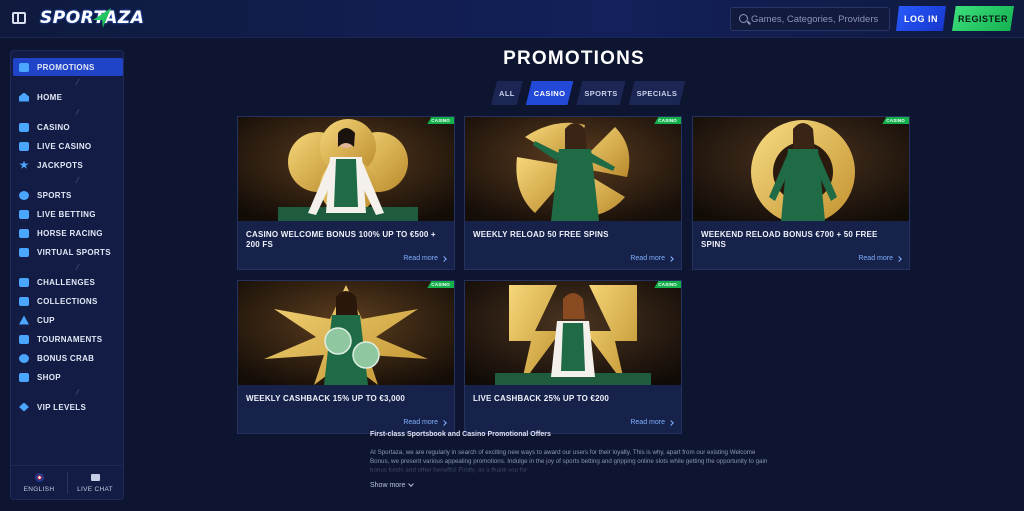 This screenshot has width=1024, height=511. I want to click on horse-icon, so click(24, 233).